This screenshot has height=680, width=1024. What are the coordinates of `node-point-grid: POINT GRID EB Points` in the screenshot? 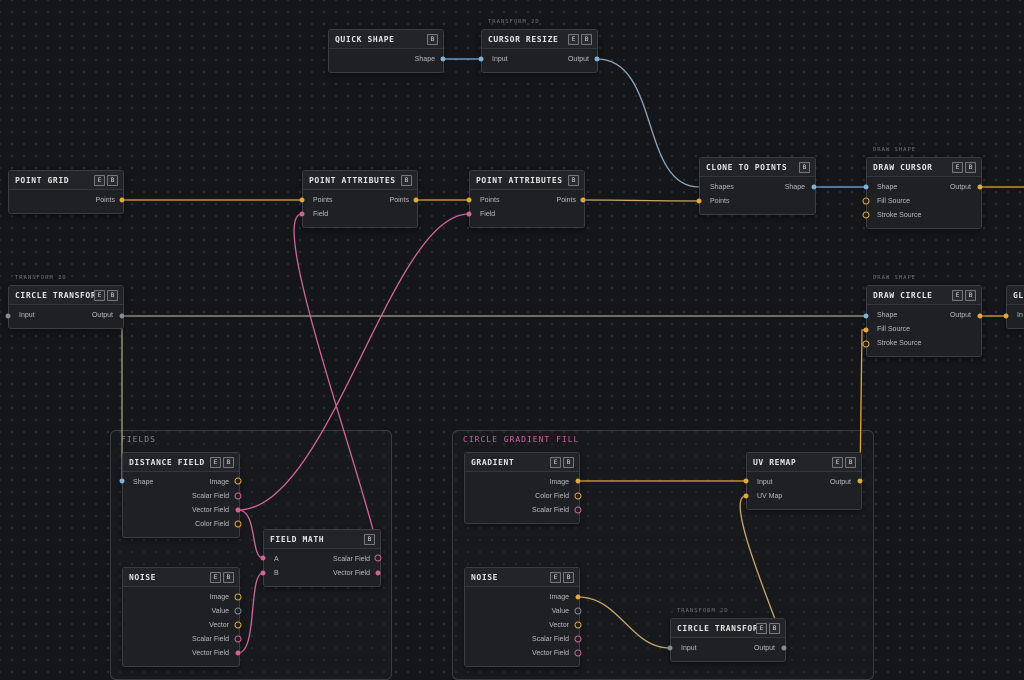 It's located at (66, 192).